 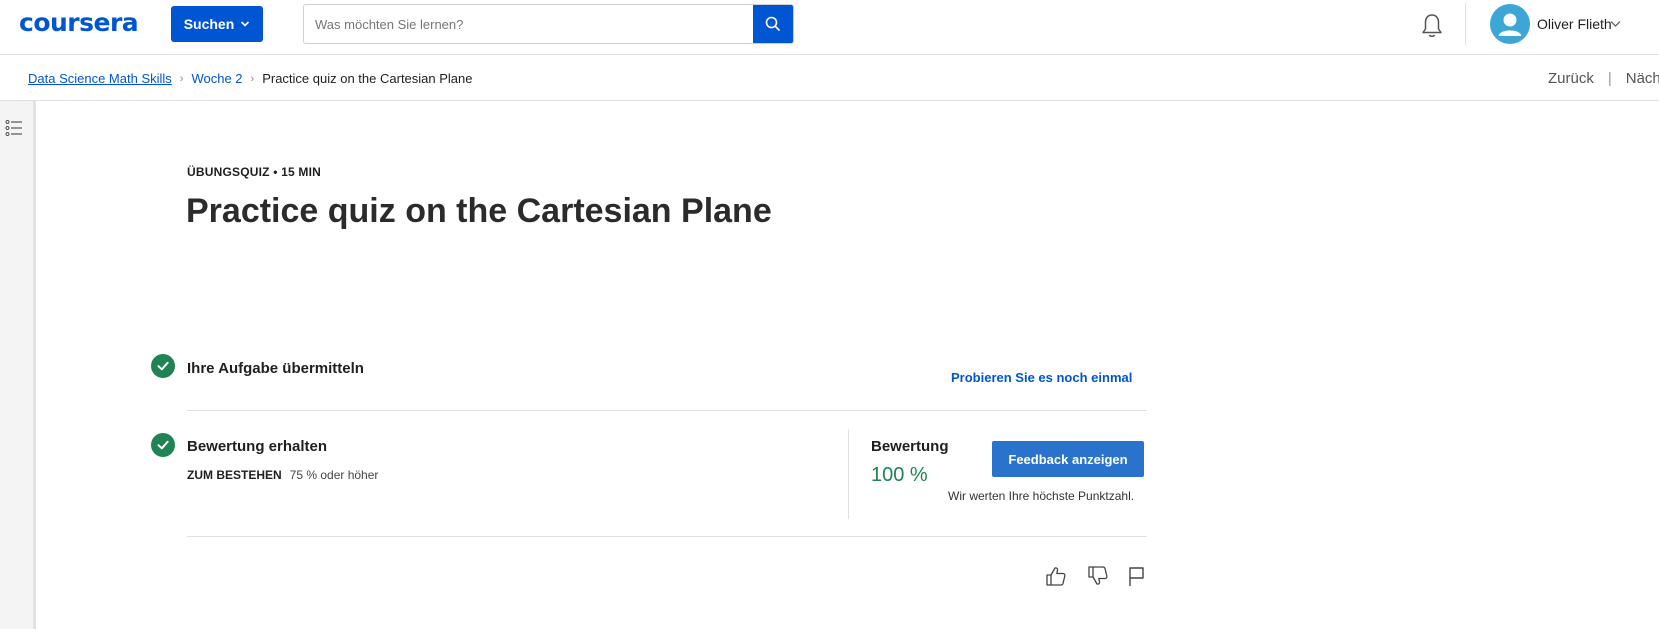 What do you see at coordinates (254, 172) in the screenshot?
I see `item-type-label: ÜBUNGSQUIZ • 15 MIN` at bounding box center [254, 172].